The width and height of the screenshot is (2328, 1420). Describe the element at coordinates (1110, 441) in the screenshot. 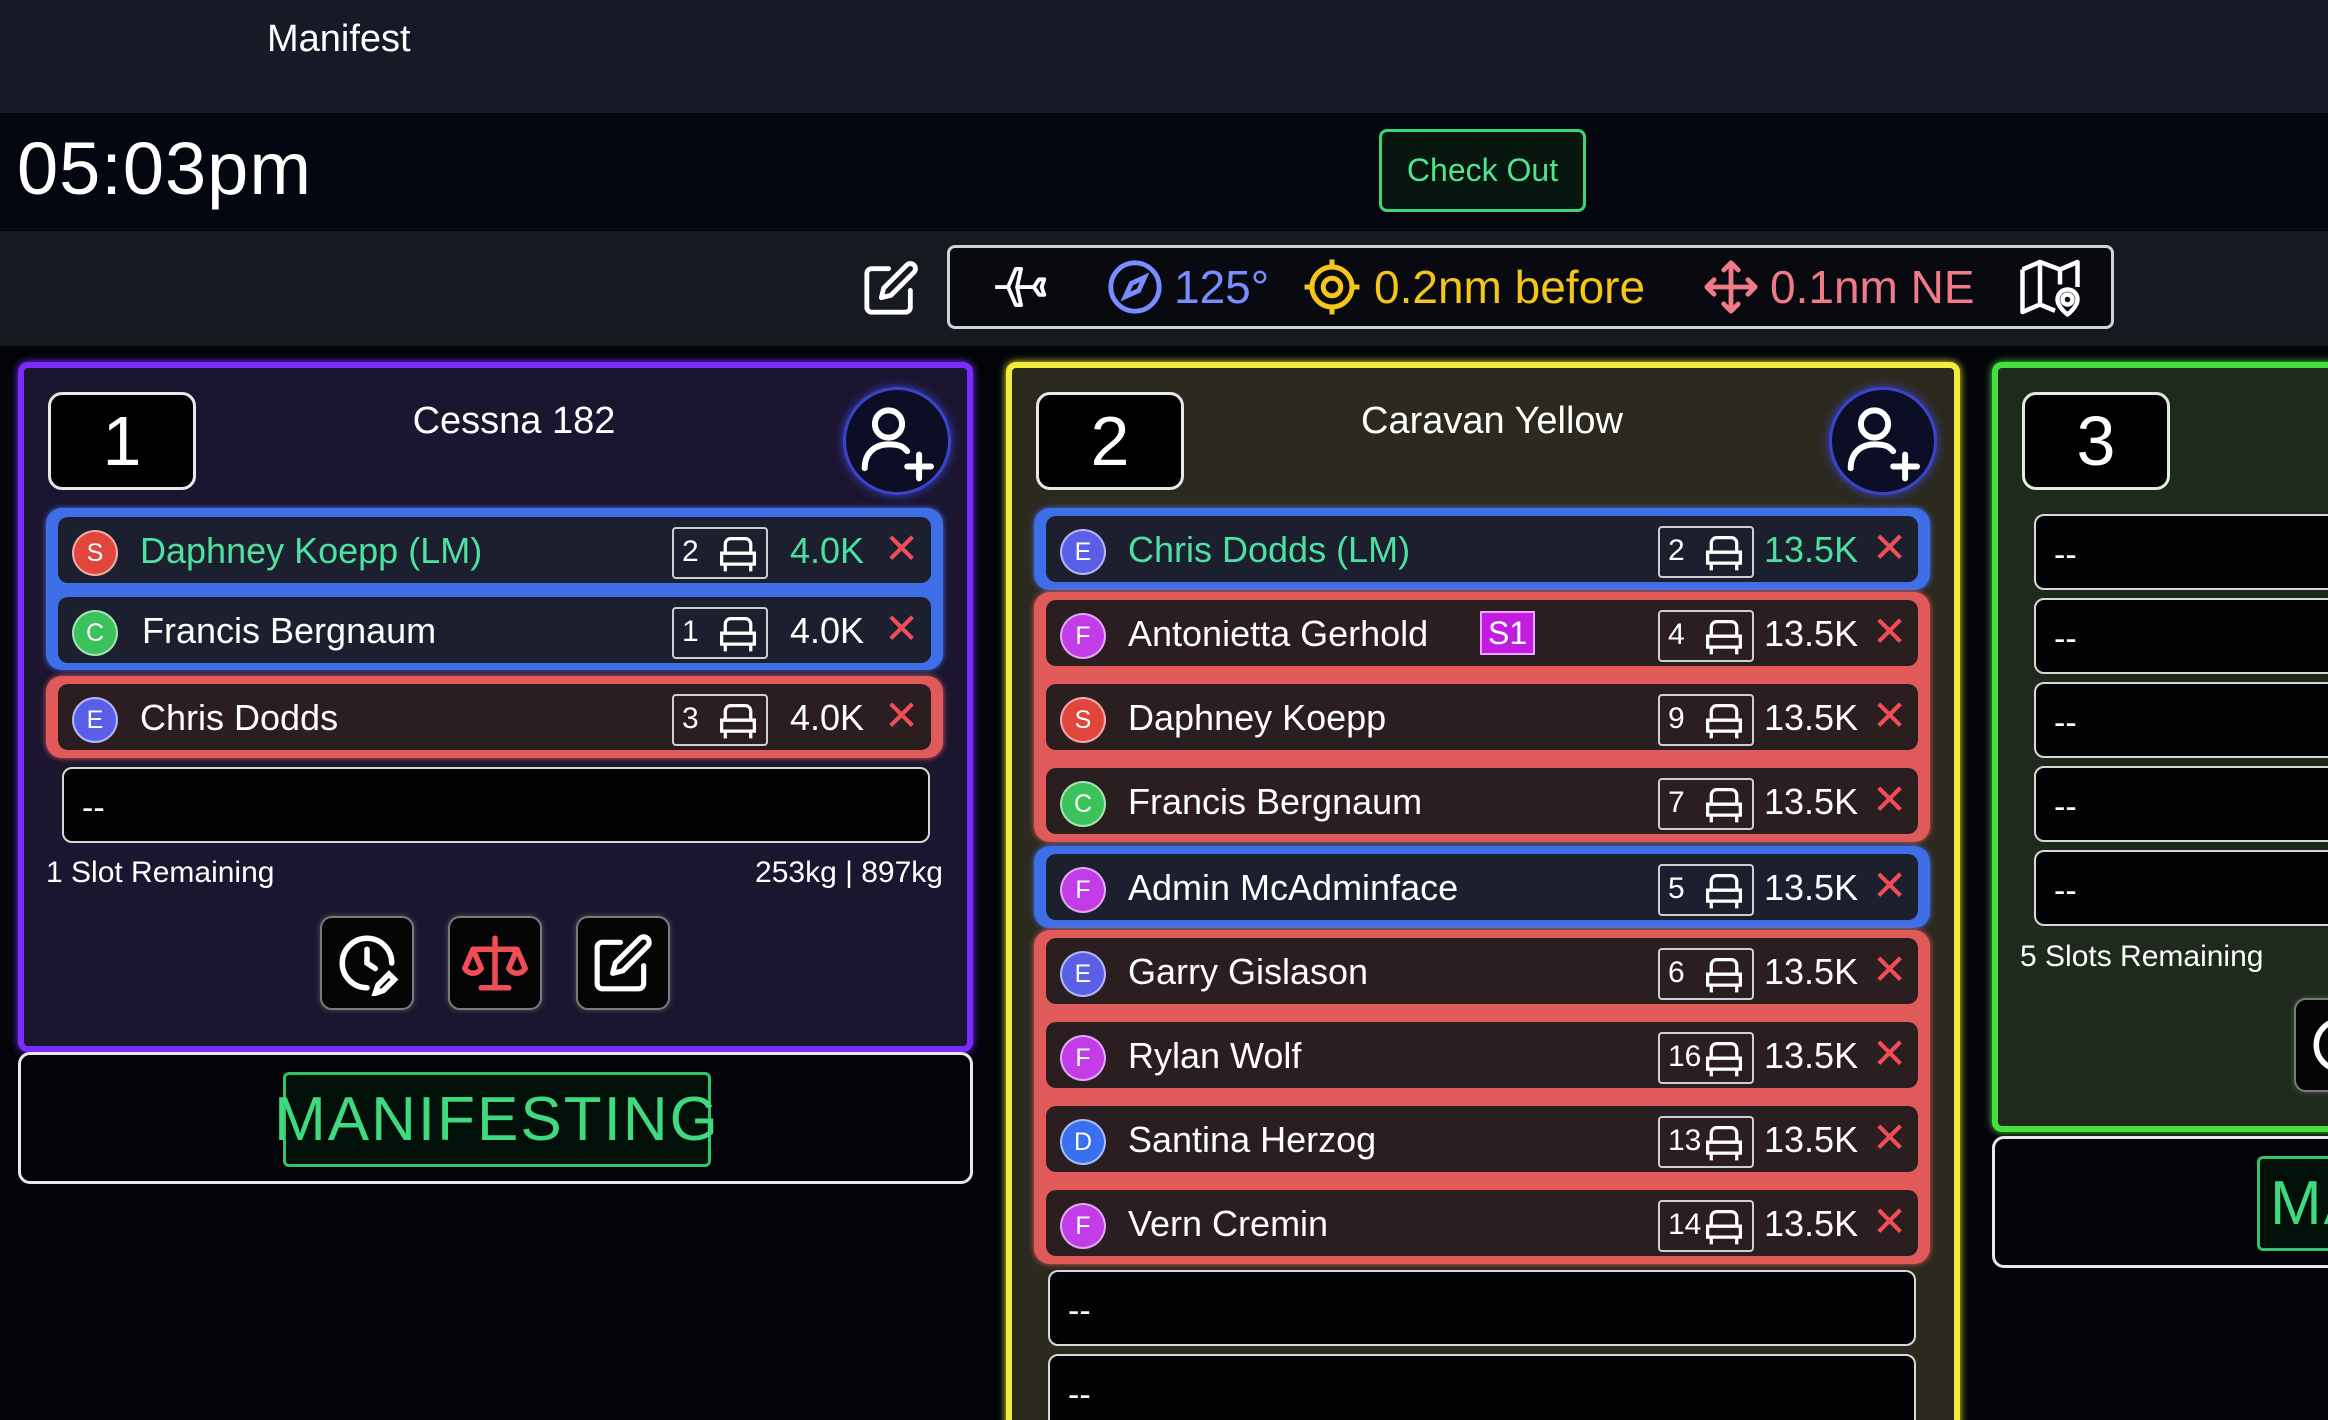

I see `load-number: 2` at that location.